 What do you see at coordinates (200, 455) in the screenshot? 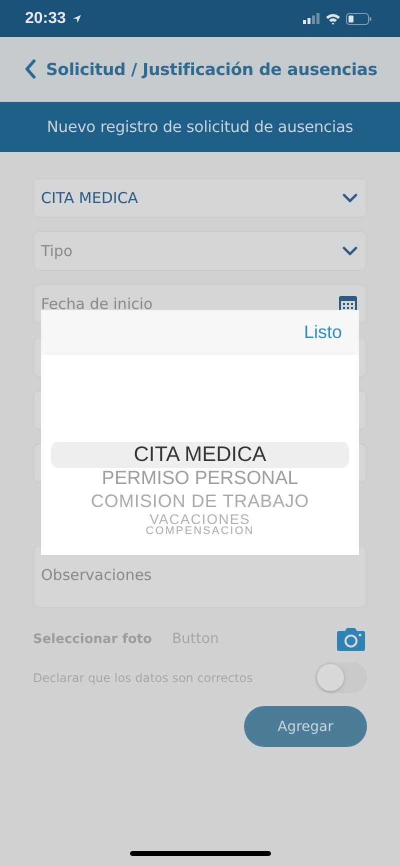
I see `picker-option: CITA MEDICA` at bounding box center [200, 455].